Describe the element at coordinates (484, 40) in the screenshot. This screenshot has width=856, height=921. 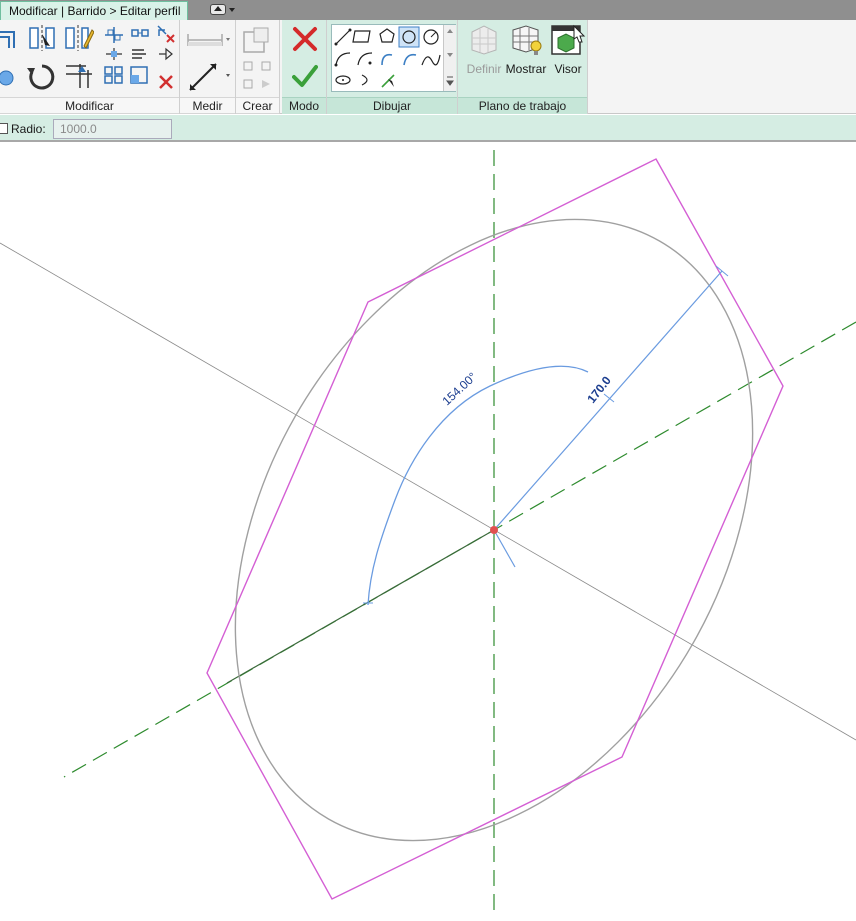
I see `set-workplane-icon` at that location.